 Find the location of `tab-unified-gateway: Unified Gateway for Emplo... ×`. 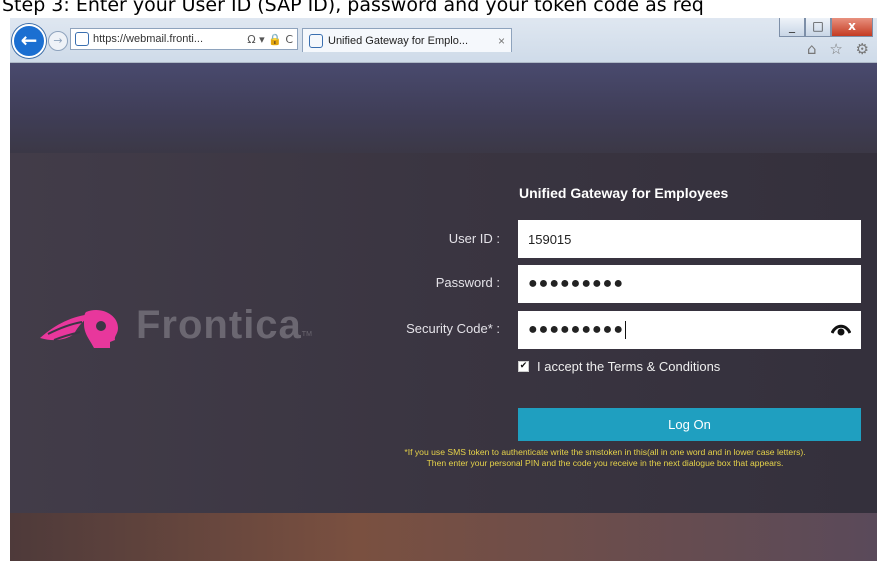

tab-unified-gateway: Unified Gateway for Emplo... × is located at coordinates (407, 40).